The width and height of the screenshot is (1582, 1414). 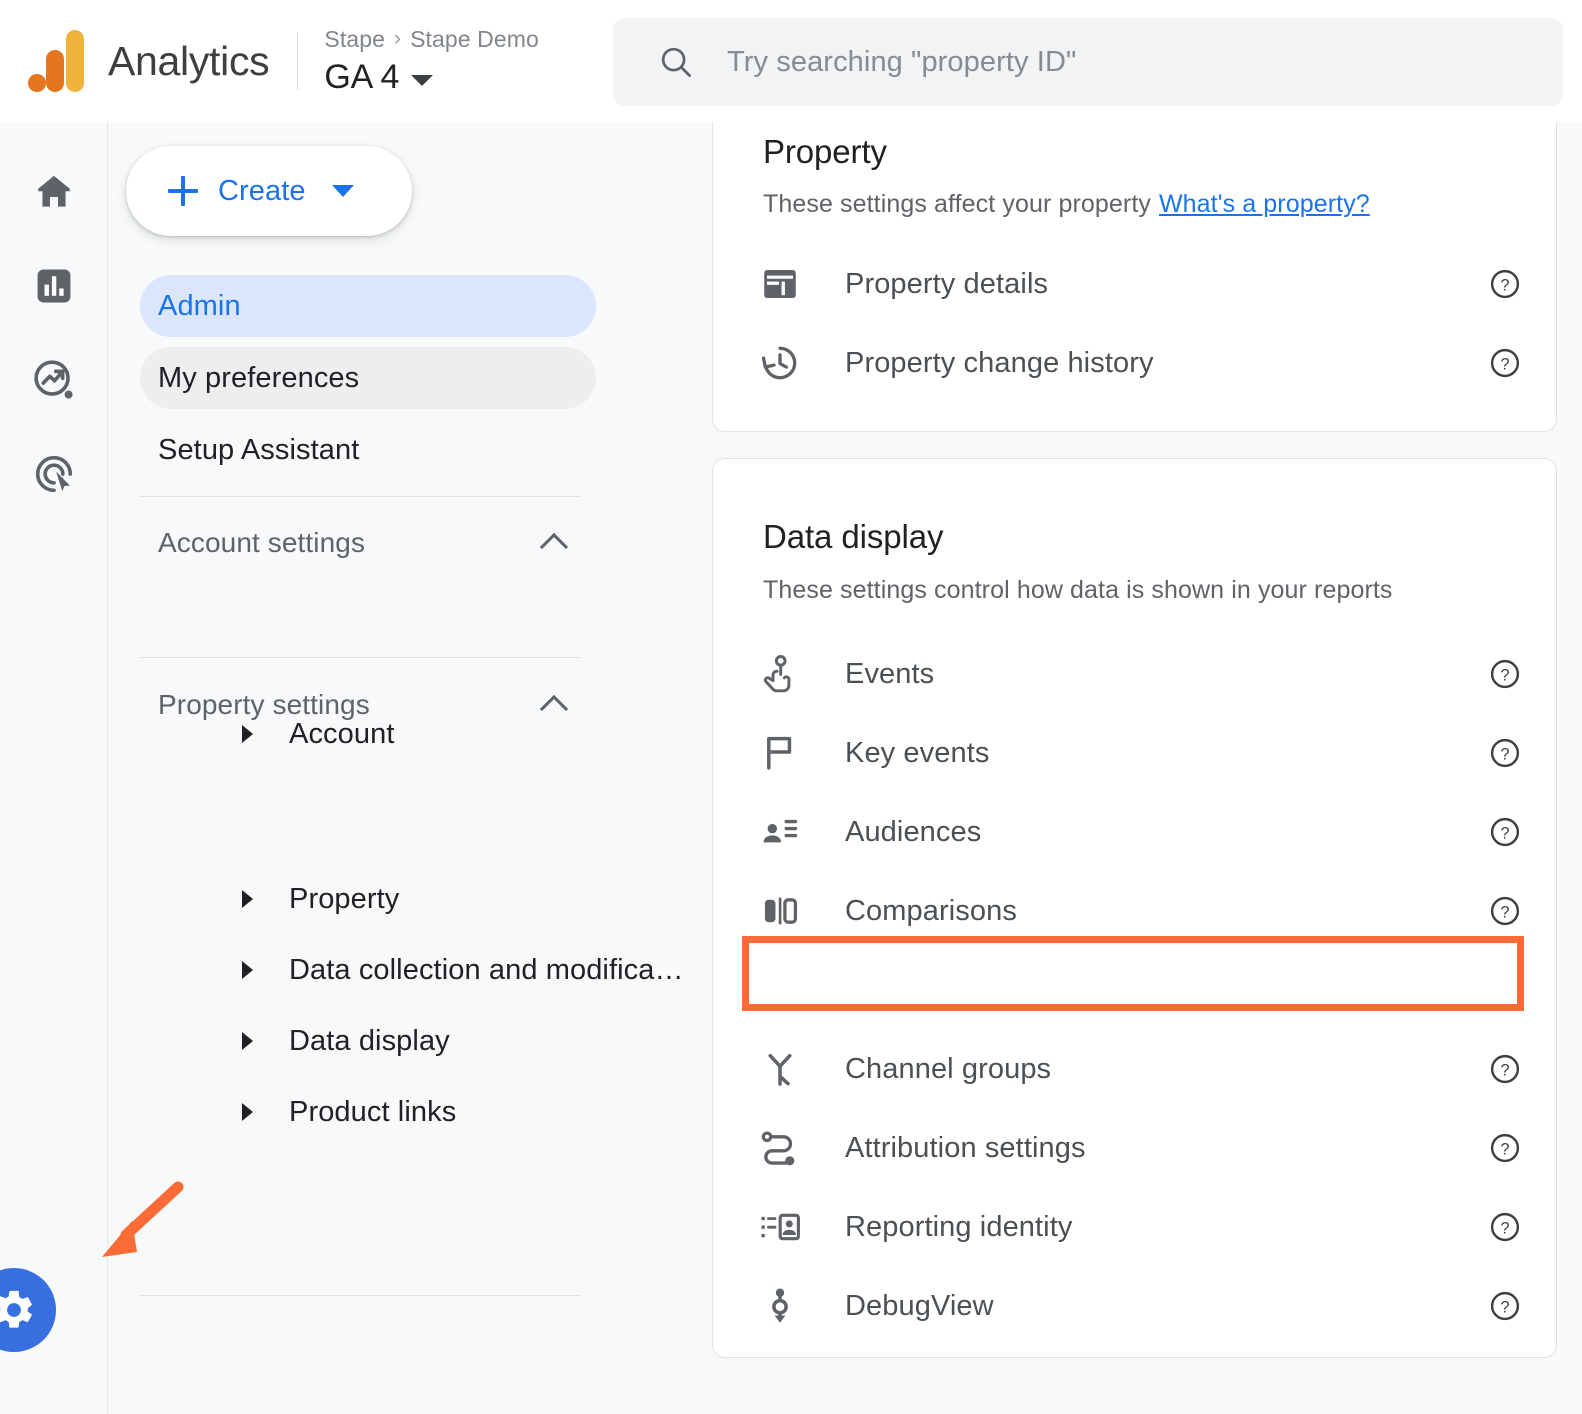 I want to click on caret-down-icon, so click(x=342, y=191).